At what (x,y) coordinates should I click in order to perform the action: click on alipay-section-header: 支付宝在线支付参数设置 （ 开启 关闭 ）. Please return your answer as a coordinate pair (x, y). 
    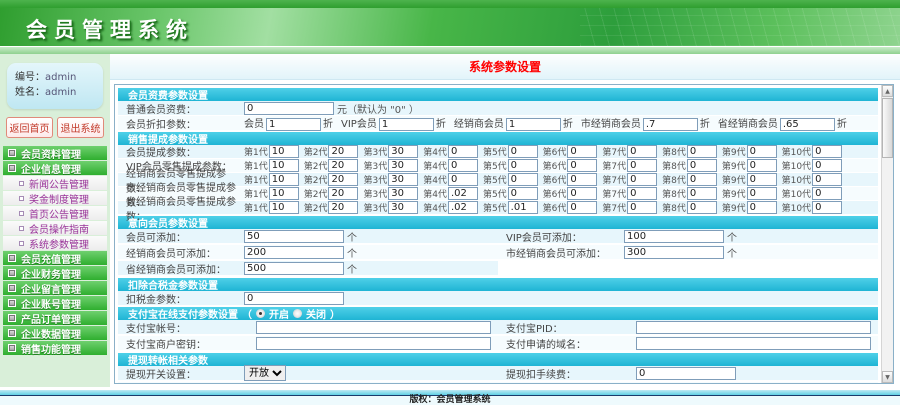
    Looking at the image, I should click on (498, 314).